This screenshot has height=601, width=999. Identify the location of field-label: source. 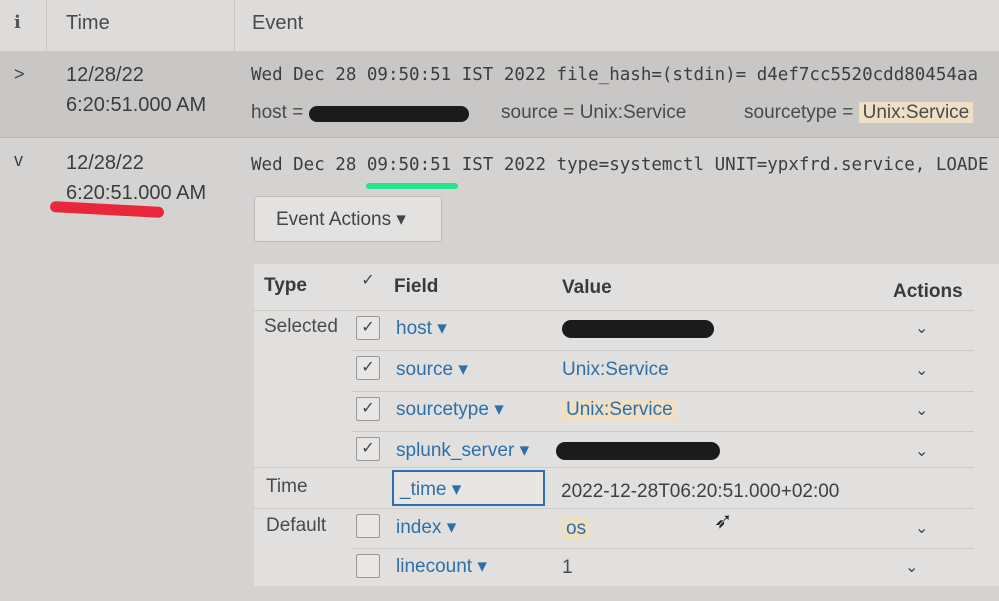
(425, 369).